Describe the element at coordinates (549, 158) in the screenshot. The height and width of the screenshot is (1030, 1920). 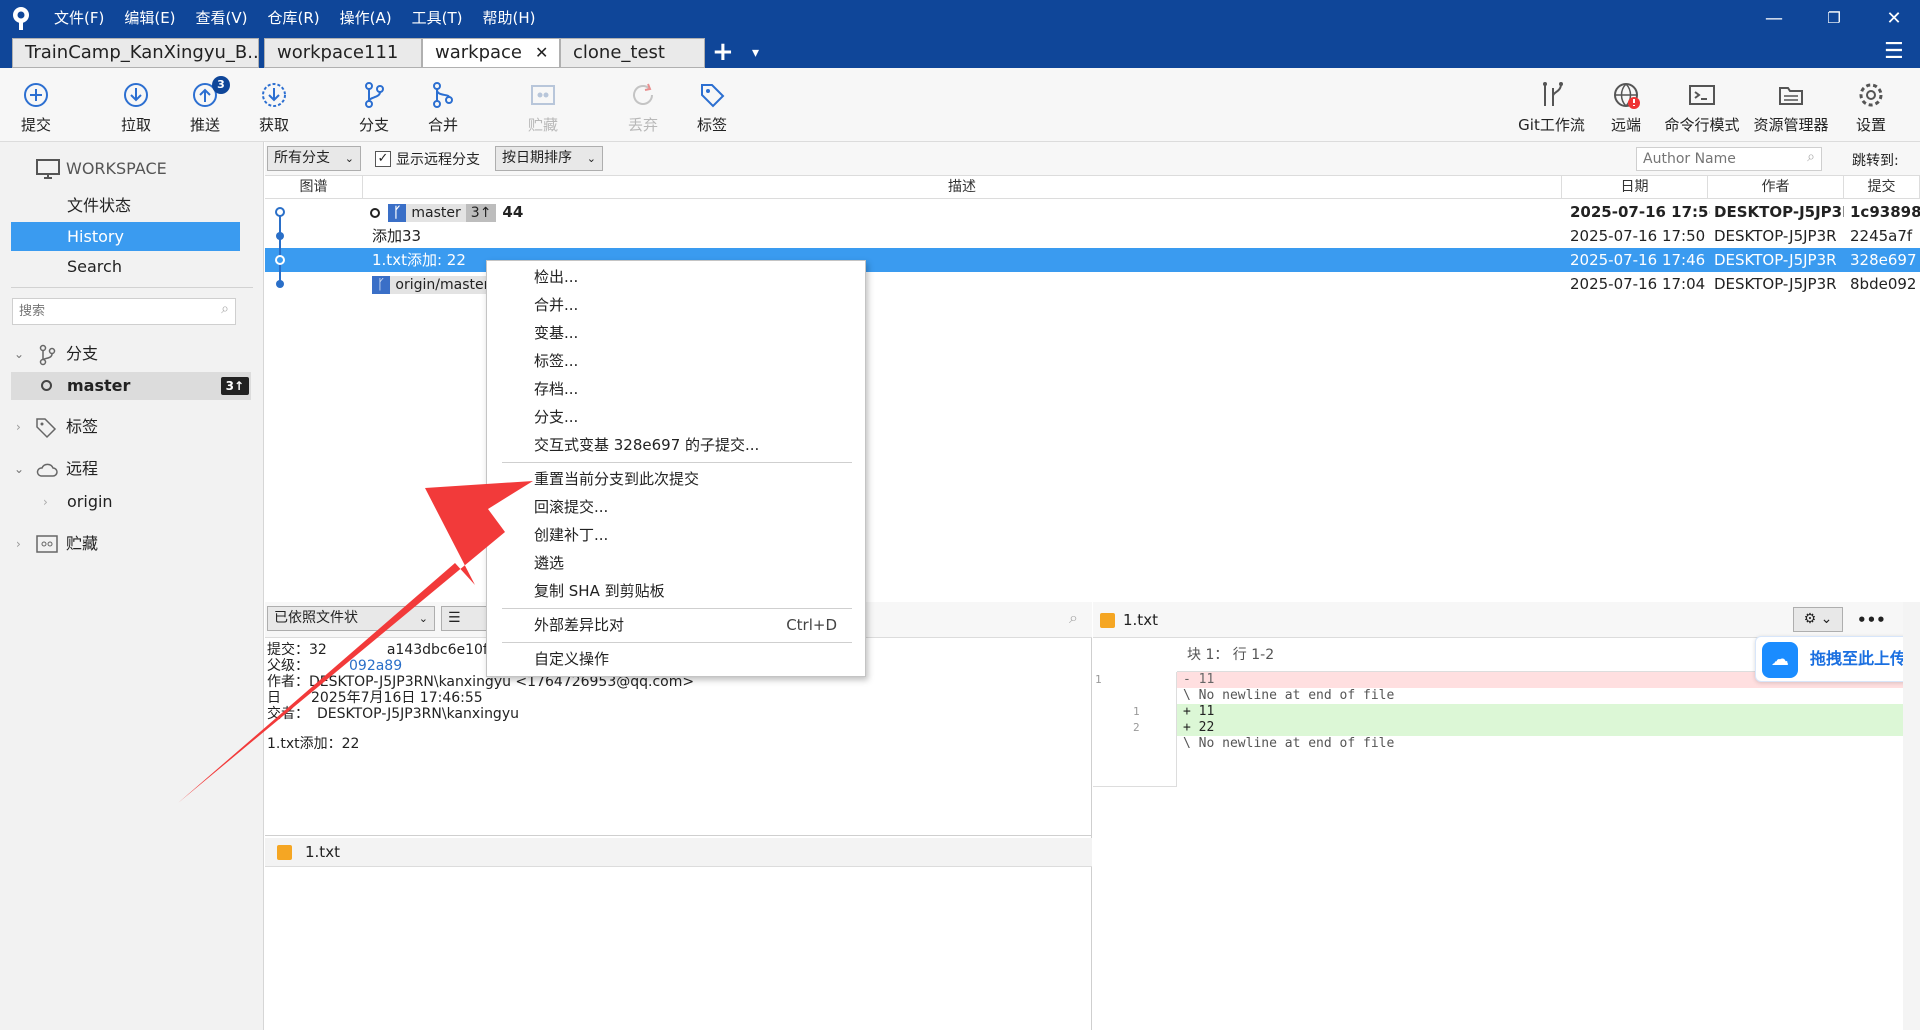
I see `sort-dropdown: 按日期排序 ⌄` at that location.